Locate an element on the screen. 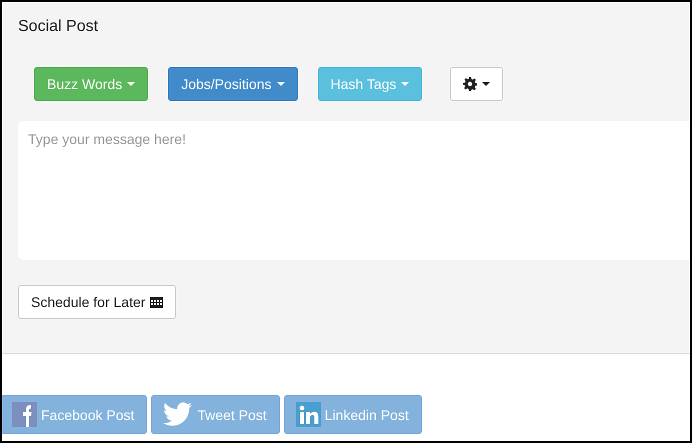 Image resolution: width=692 pixels, height=443 pixels. post-button: Tweet Post is located at coordinates (215, 414).